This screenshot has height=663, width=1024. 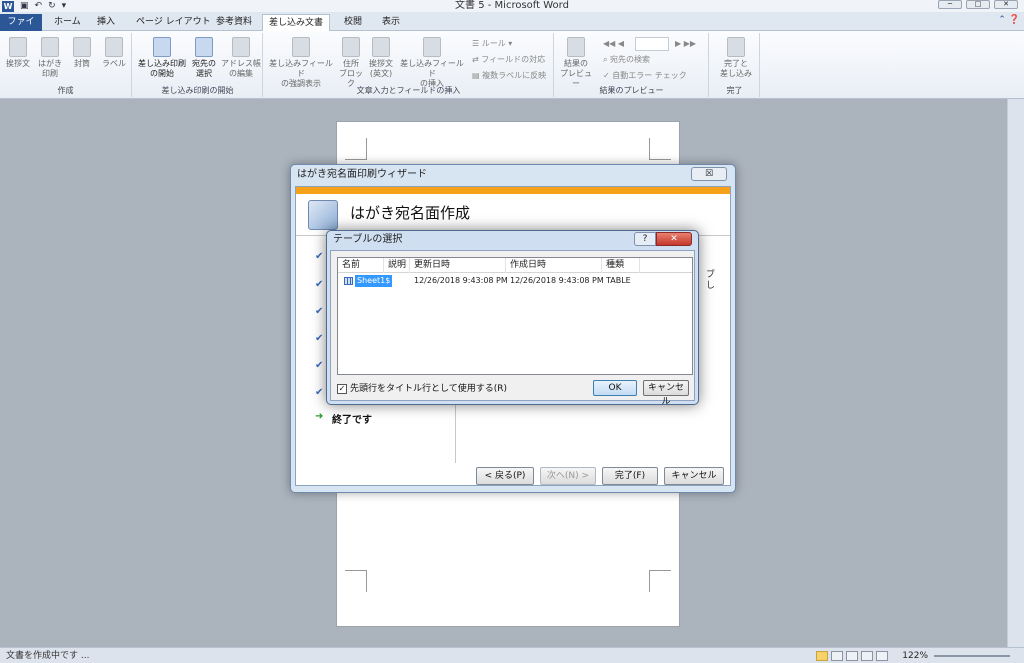 I want to click on auto-check-errors-button: ✓ 自動エラー チェック, so click(x=645, y=75).